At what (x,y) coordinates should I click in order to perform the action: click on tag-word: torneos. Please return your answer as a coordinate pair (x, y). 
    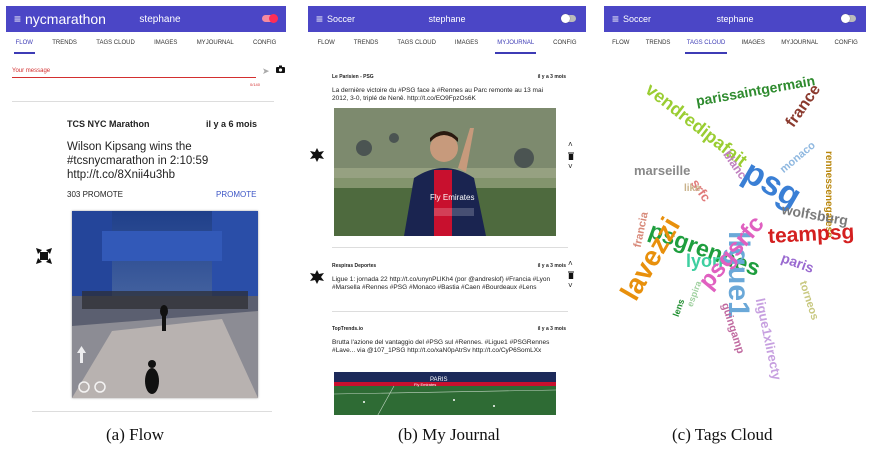
    Looking at the image, I should click on (809, 300).